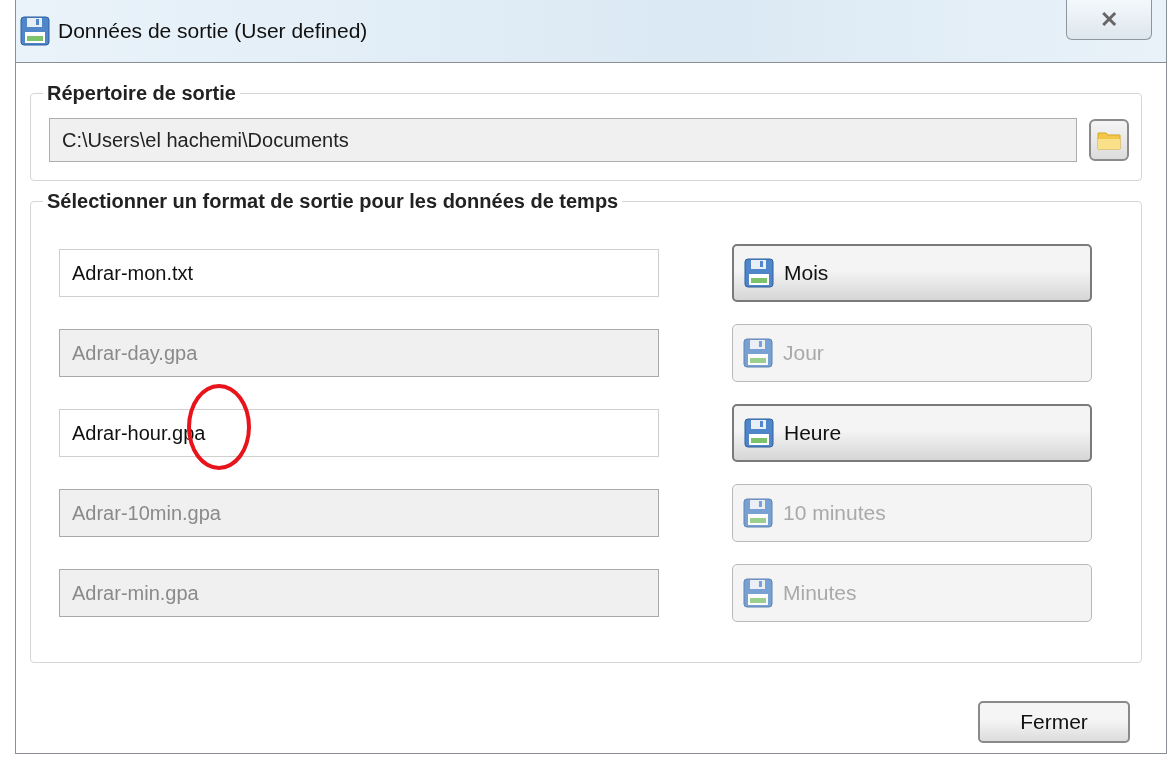  I want to click on save-button: Heure, so click(912, 433).